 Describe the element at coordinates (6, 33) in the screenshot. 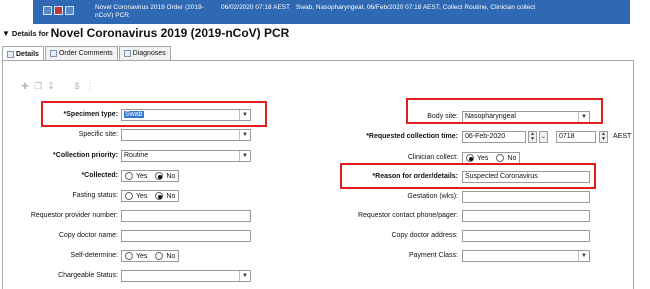

I see `collapse-icon: ▼` at that location.